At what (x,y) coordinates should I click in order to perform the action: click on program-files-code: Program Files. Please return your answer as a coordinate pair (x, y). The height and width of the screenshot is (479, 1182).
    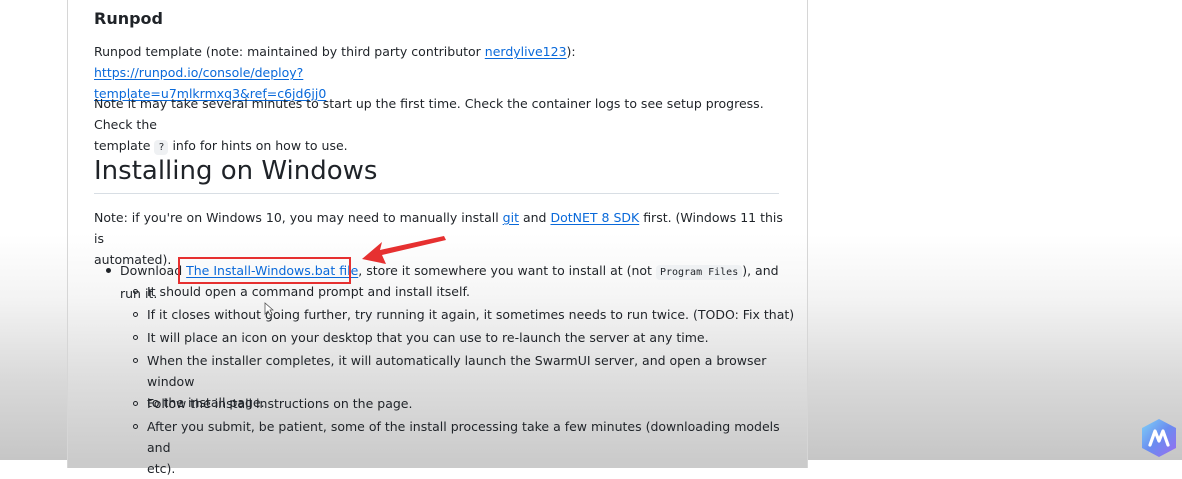
    Looking at the image, I should click on (699, 272).